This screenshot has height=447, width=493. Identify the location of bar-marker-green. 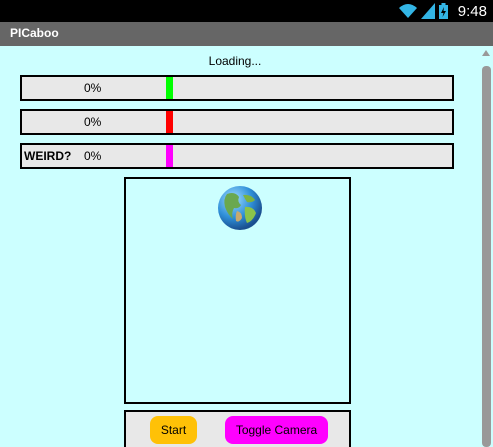
(169, 88).